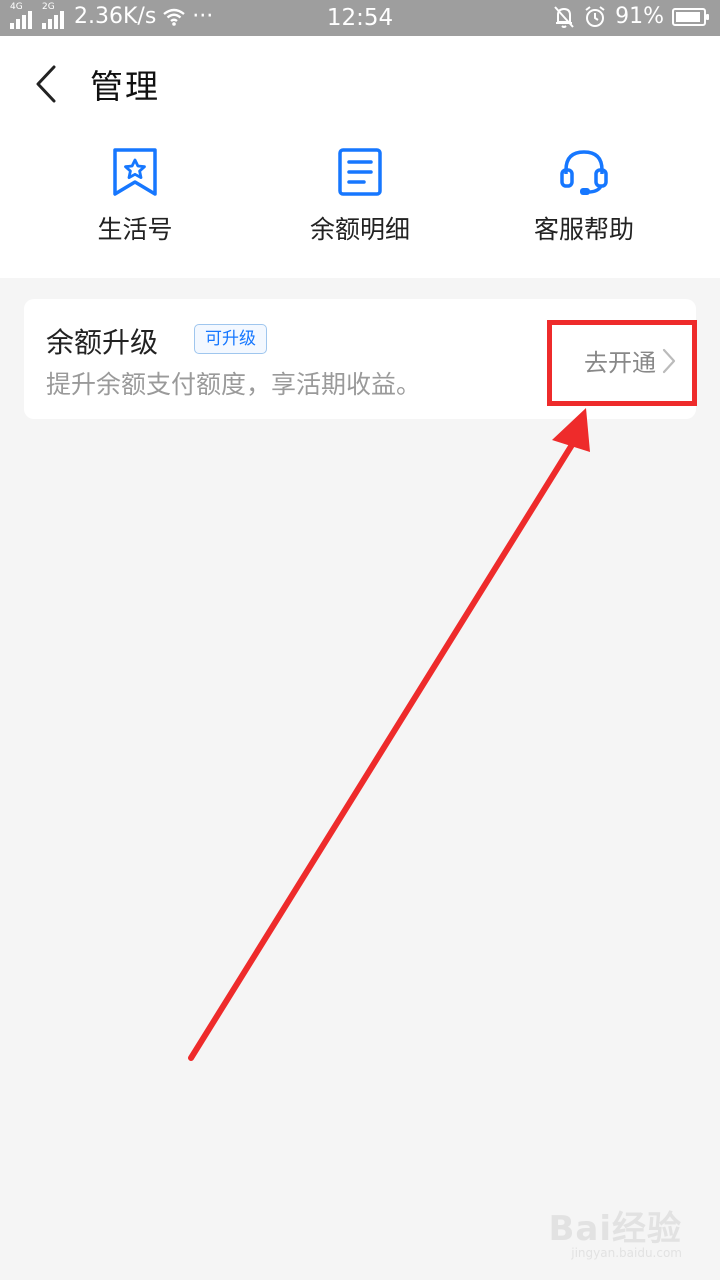 The height and width of the screenshot is (1280, 720). I want to click on shortcut-grid: 生活号 余额明细 客服帮助, so click(360, 201).